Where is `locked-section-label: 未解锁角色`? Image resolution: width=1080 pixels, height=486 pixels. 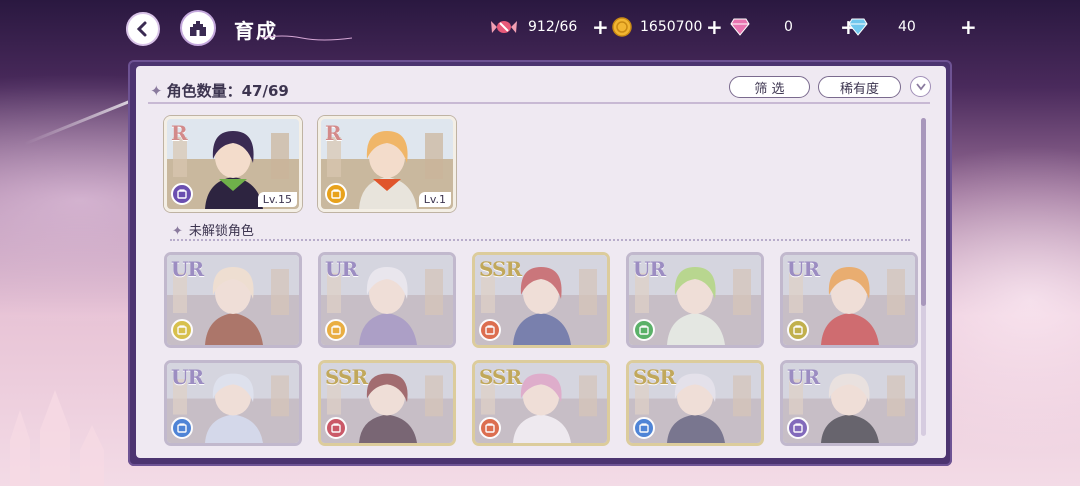 locked-section-label: 未解锁角色 is located at coordinates (221, 231).